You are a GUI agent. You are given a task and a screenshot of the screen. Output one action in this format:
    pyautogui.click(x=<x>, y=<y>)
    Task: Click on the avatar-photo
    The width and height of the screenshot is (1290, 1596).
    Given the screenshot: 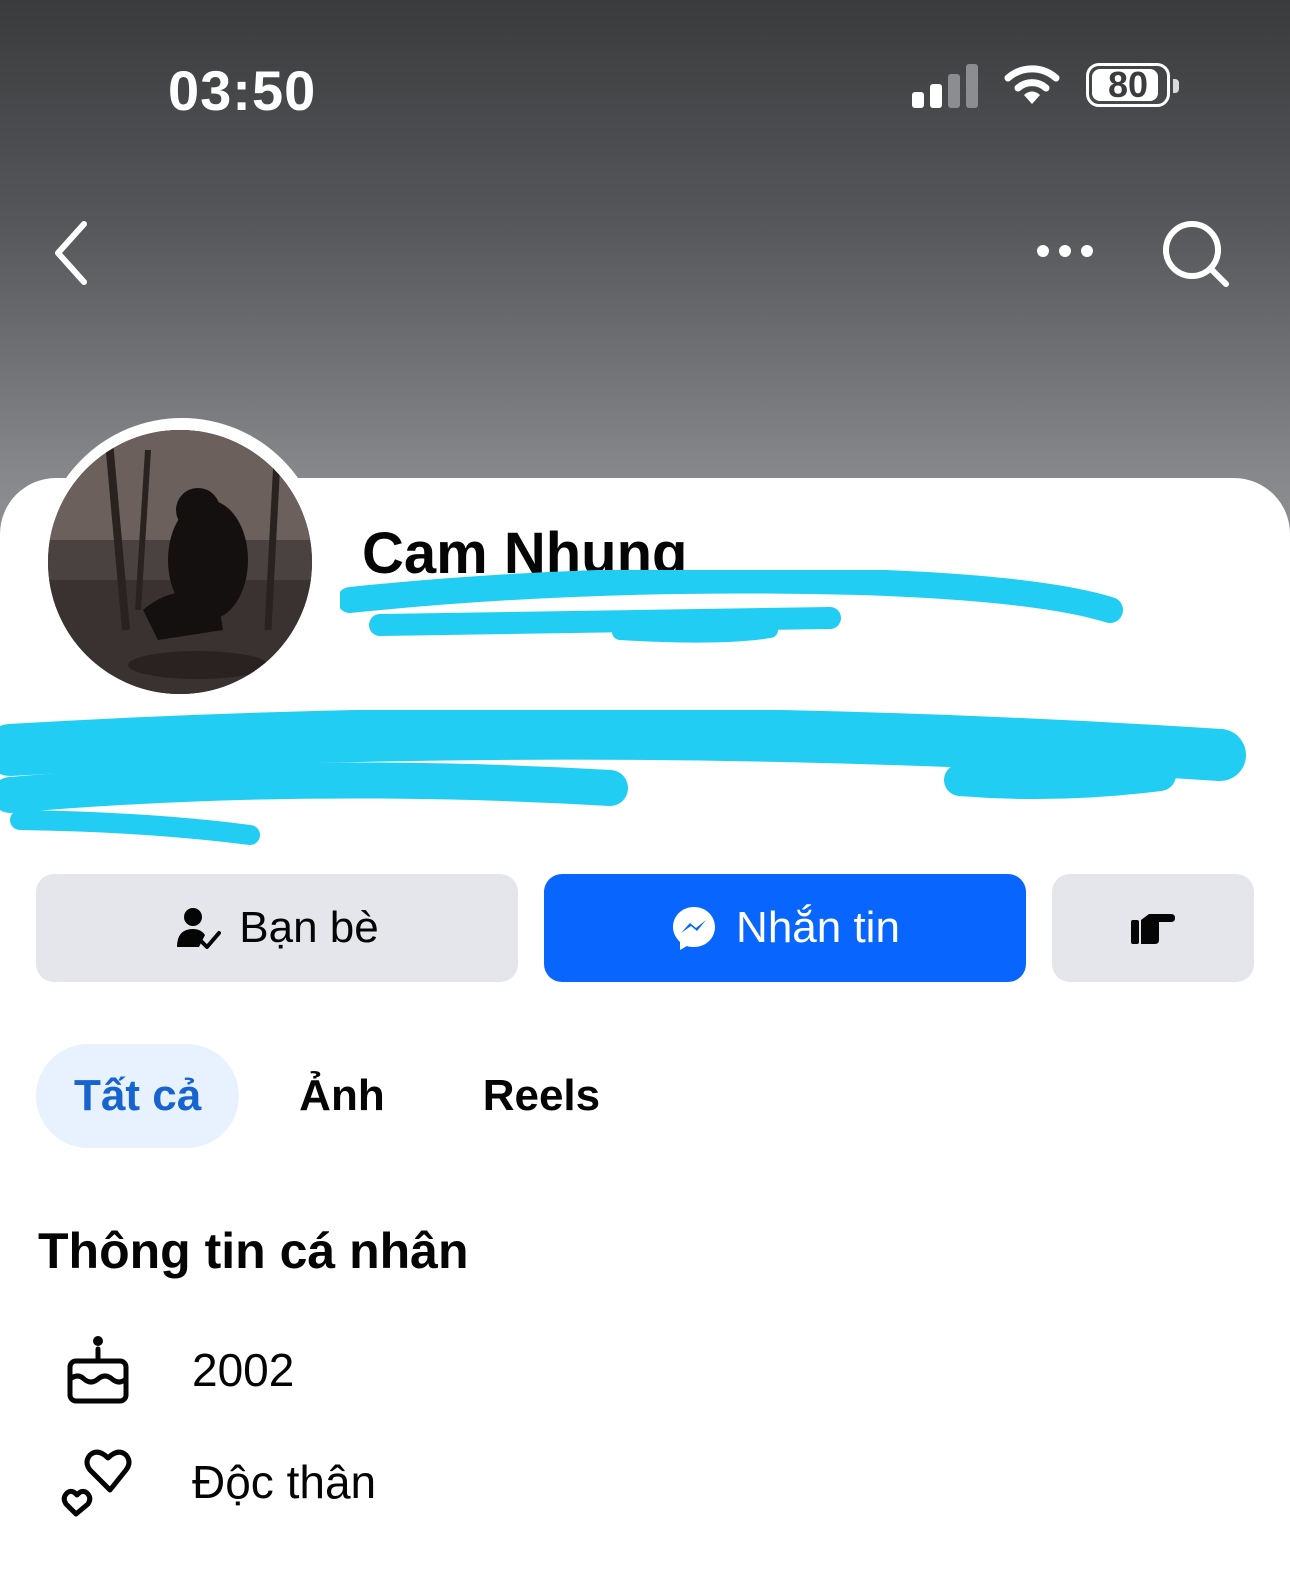 What is the action you would take?
    pyautogui.click(x=180, y=562)
    